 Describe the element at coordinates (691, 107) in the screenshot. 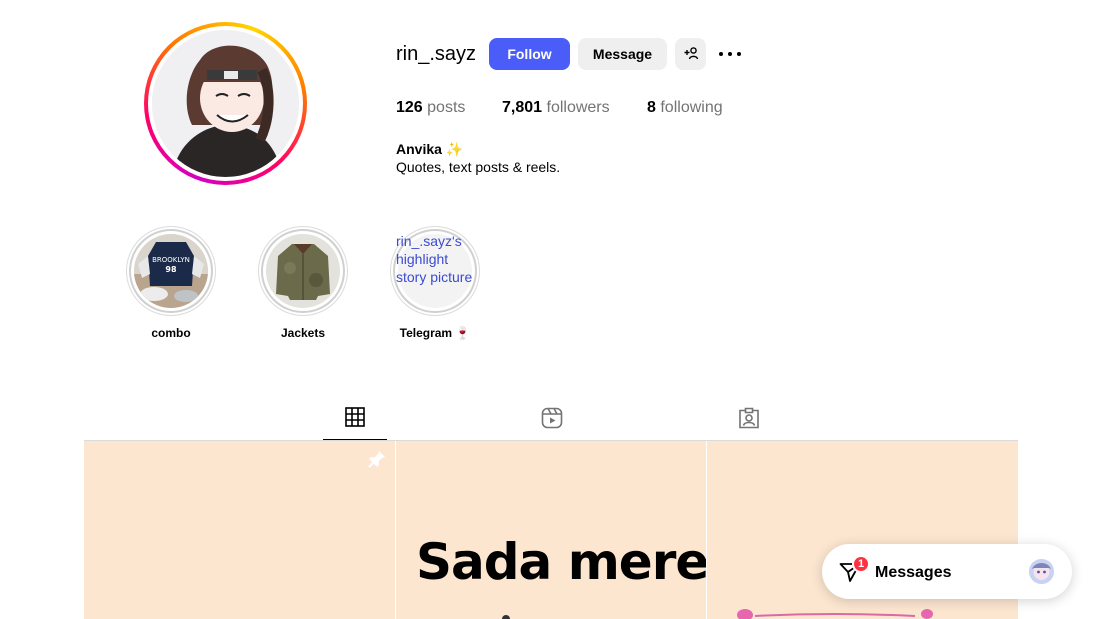

I see `following-count-label: following` at that location.